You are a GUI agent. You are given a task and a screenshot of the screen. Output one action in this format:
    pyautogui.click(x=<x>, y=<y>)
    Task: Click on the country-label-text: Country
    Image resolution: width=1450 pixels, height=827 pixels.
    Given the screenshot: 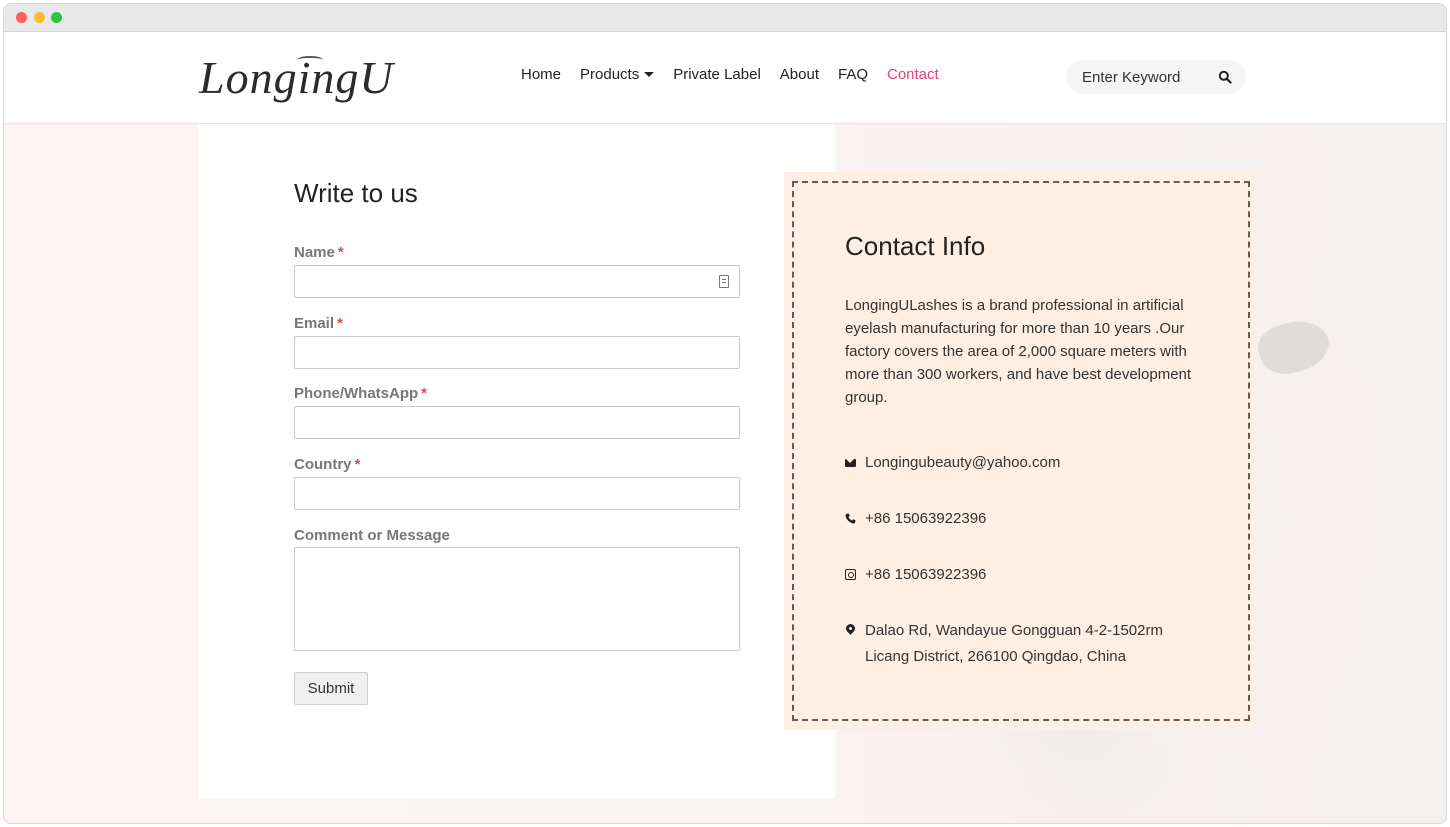 What is the action you would take?
    pyautogui.click(x=323, y=464)
    